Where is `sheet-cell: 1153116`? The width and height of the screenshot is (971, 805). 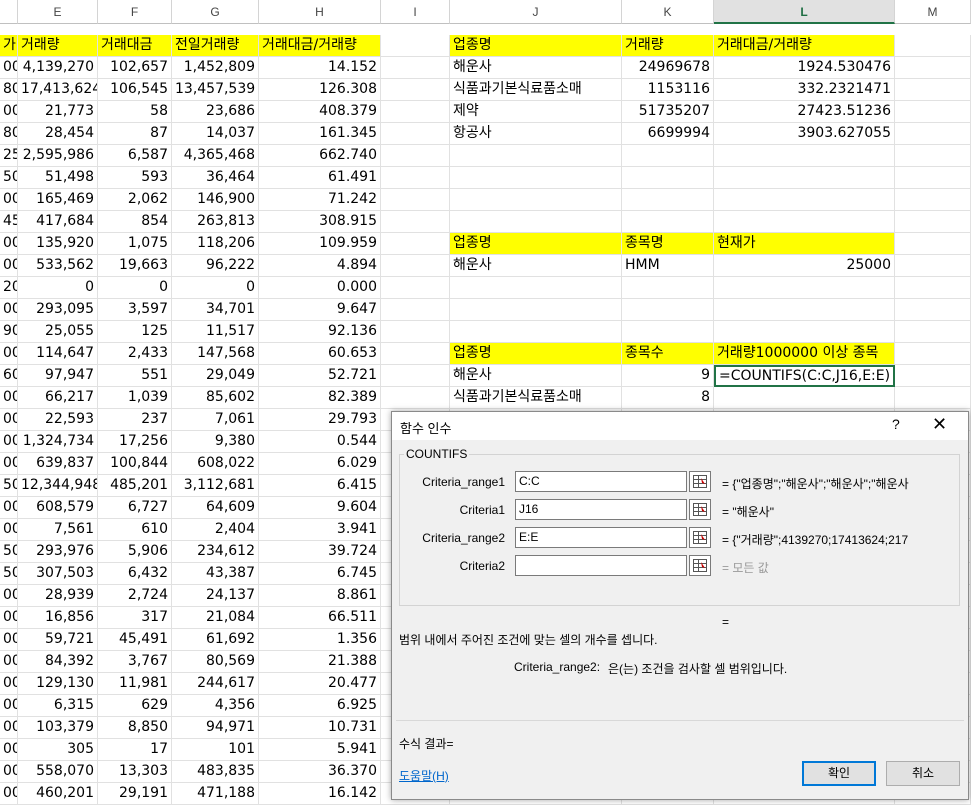
sheet-cell: 1153116 is located at coordinates (668, 90).